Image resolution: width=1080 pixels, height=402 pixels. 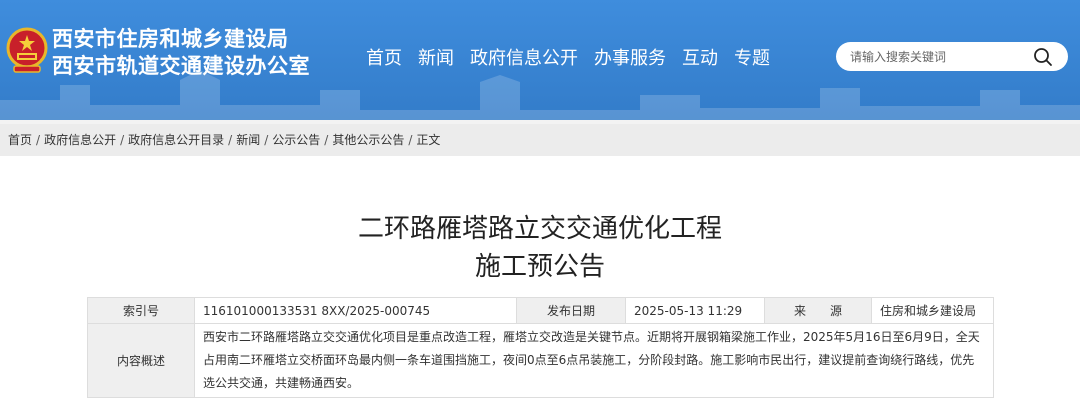 I want to click on source-label: 来 源, so click(x=818, y=310).